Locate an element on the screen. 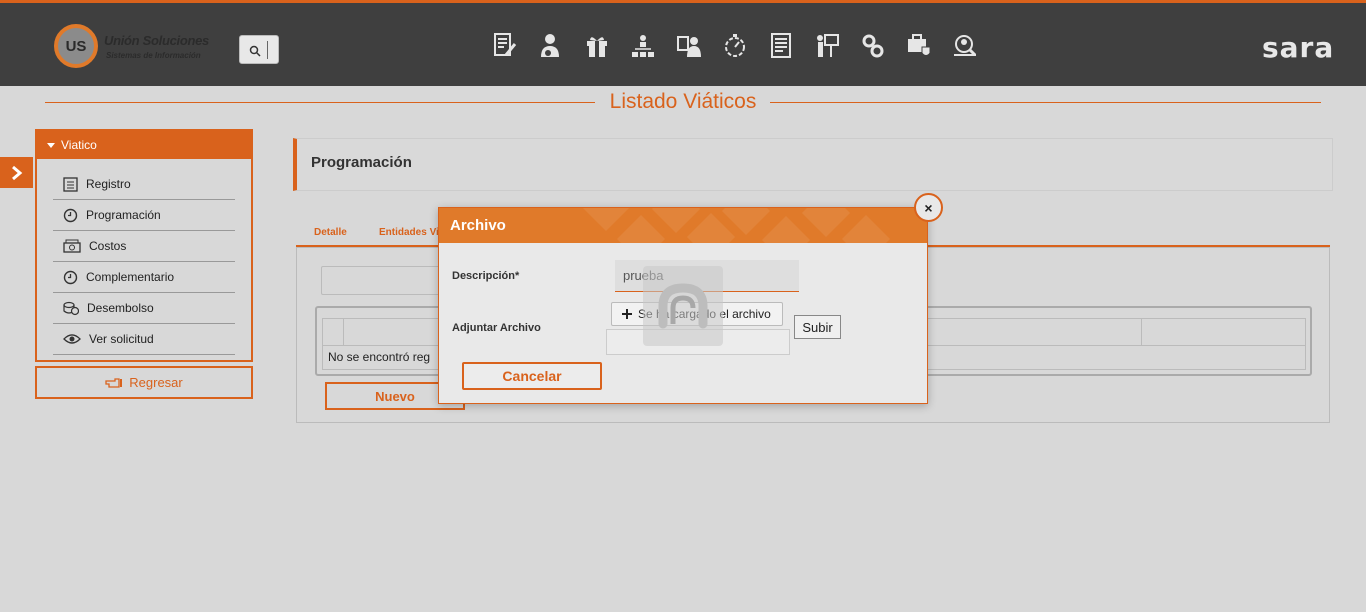 Image resolution: width=1366 pixels, height=612 pixels. section-header: Programación is located at coordinates (813, 164).